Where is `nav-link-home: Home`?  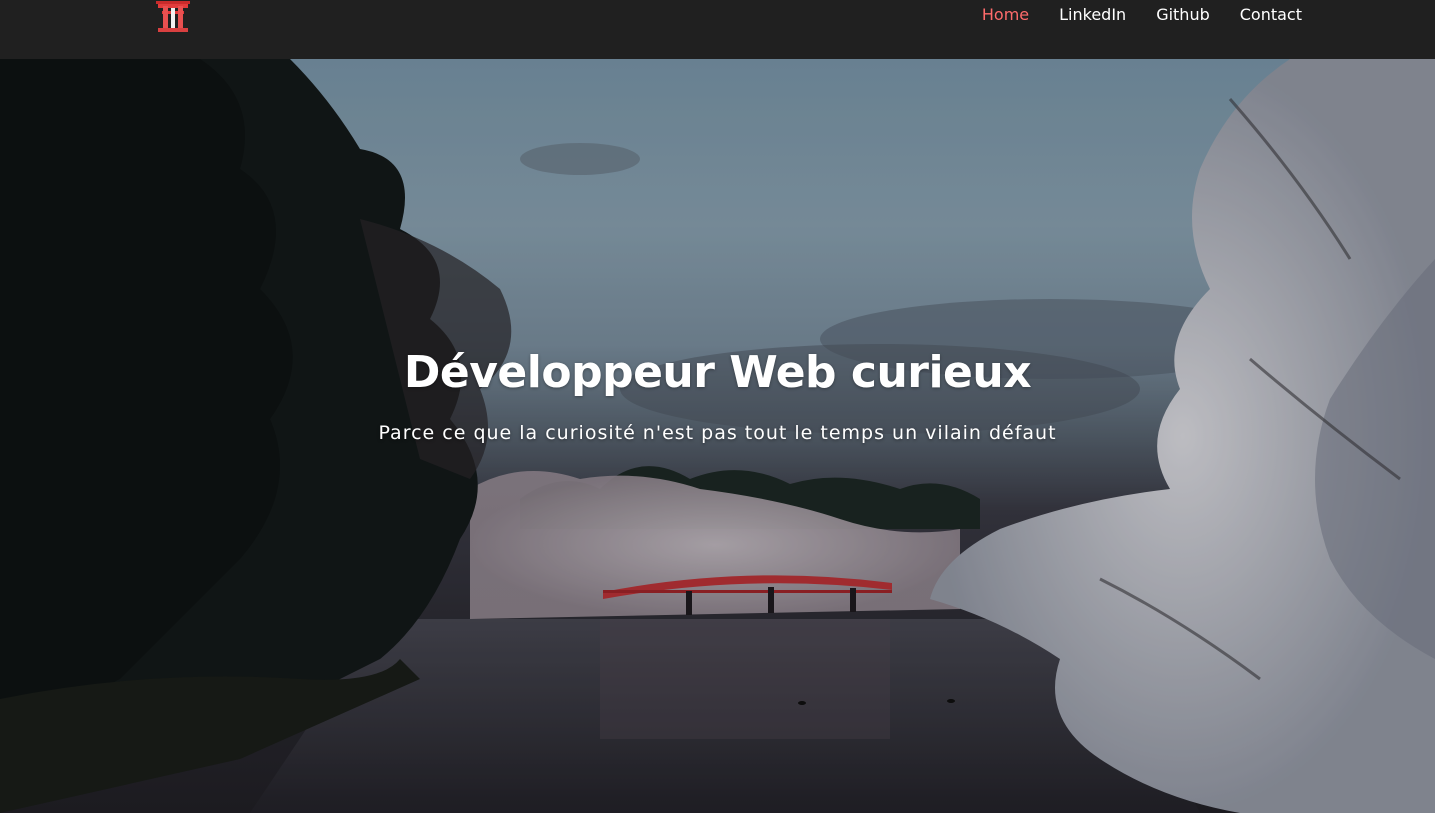
nav-link-home: Home is located at coordinates (1005, 15).